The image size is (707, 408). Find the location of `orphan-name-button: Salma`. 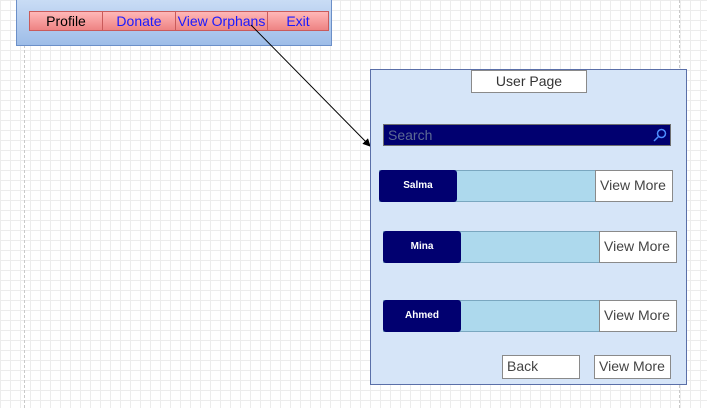

orphan-name-button: Salma is located at coordinates (418, 186).